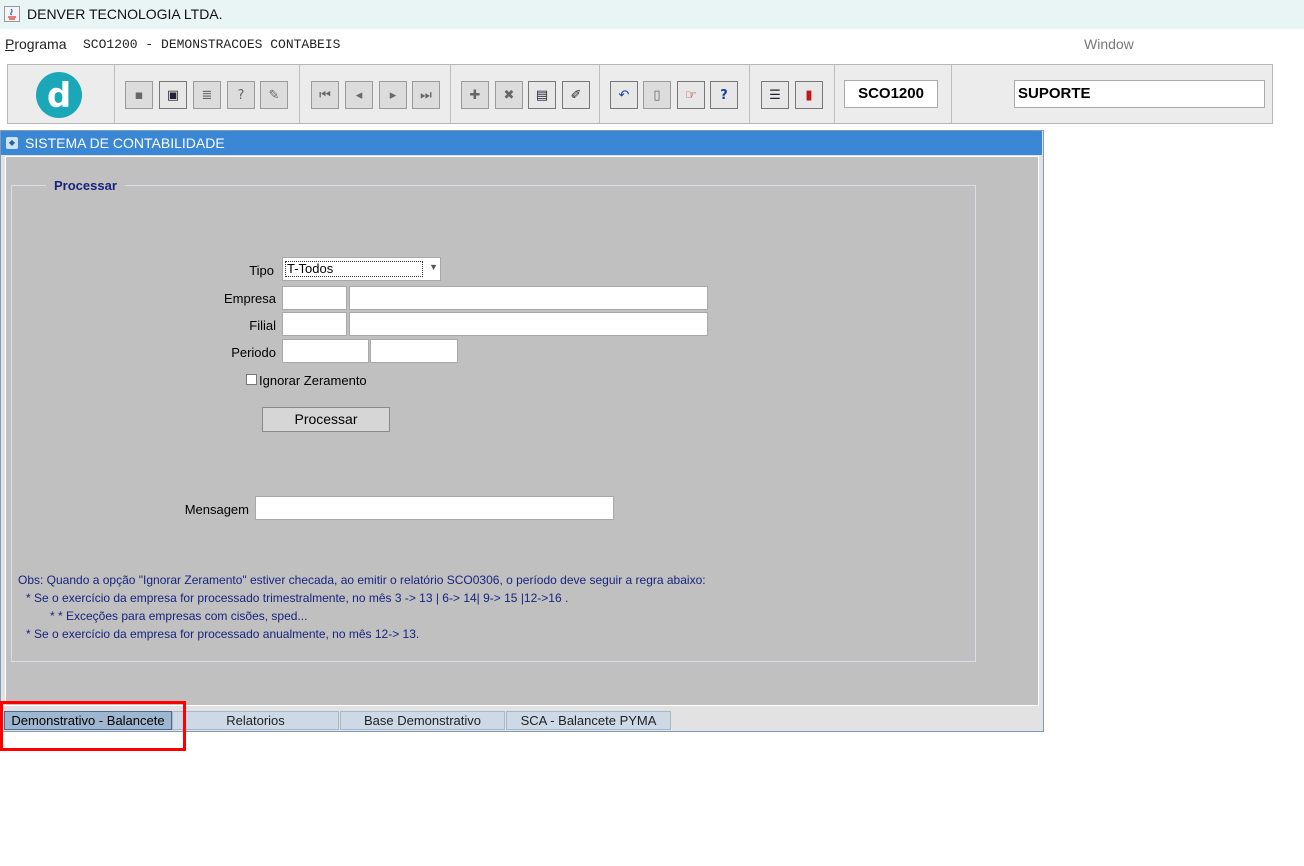  What do you see at coordinates (139, 95) in the screenshot?
I see `save-icon: ▪` at bounding box center [139, 95].